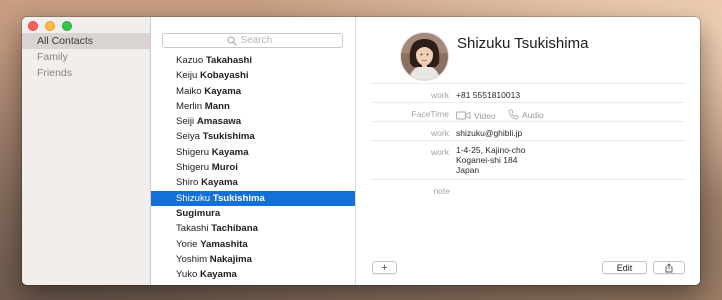  Describe the element at coordinates (253, 121) in the screenshot. I see `contact-row: Seiji Amasawa` at that location.